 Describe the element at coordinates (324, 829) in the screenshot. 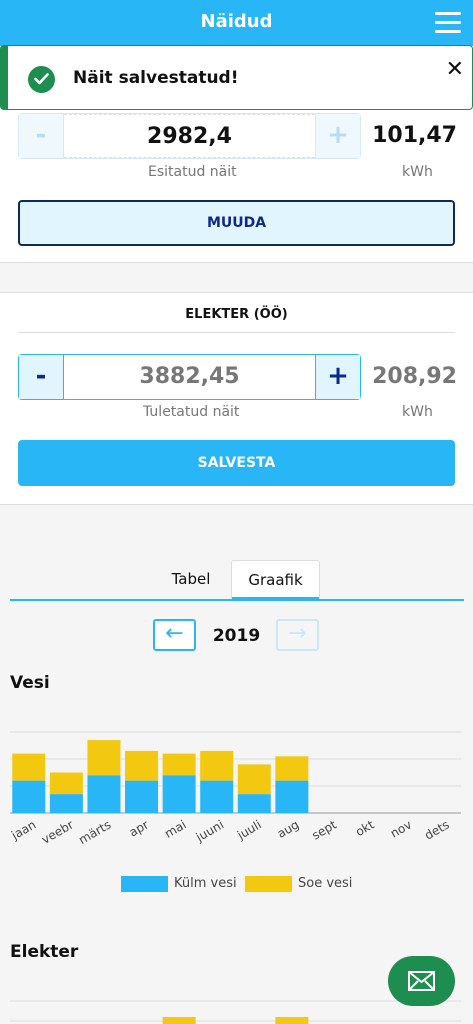

I see `x-tick-label: sept` at that location.